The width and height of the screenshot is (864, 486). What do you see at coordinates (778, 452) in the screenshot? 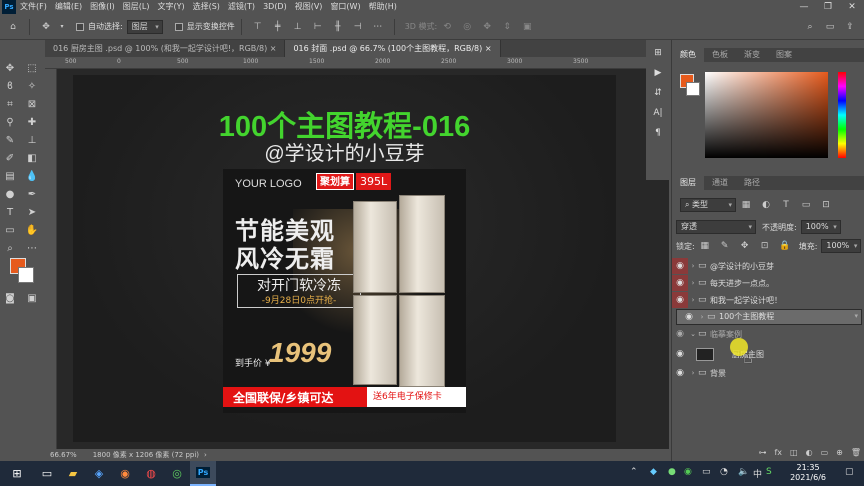
I see `fx-icon: fx` at bounding box center [778, 452].